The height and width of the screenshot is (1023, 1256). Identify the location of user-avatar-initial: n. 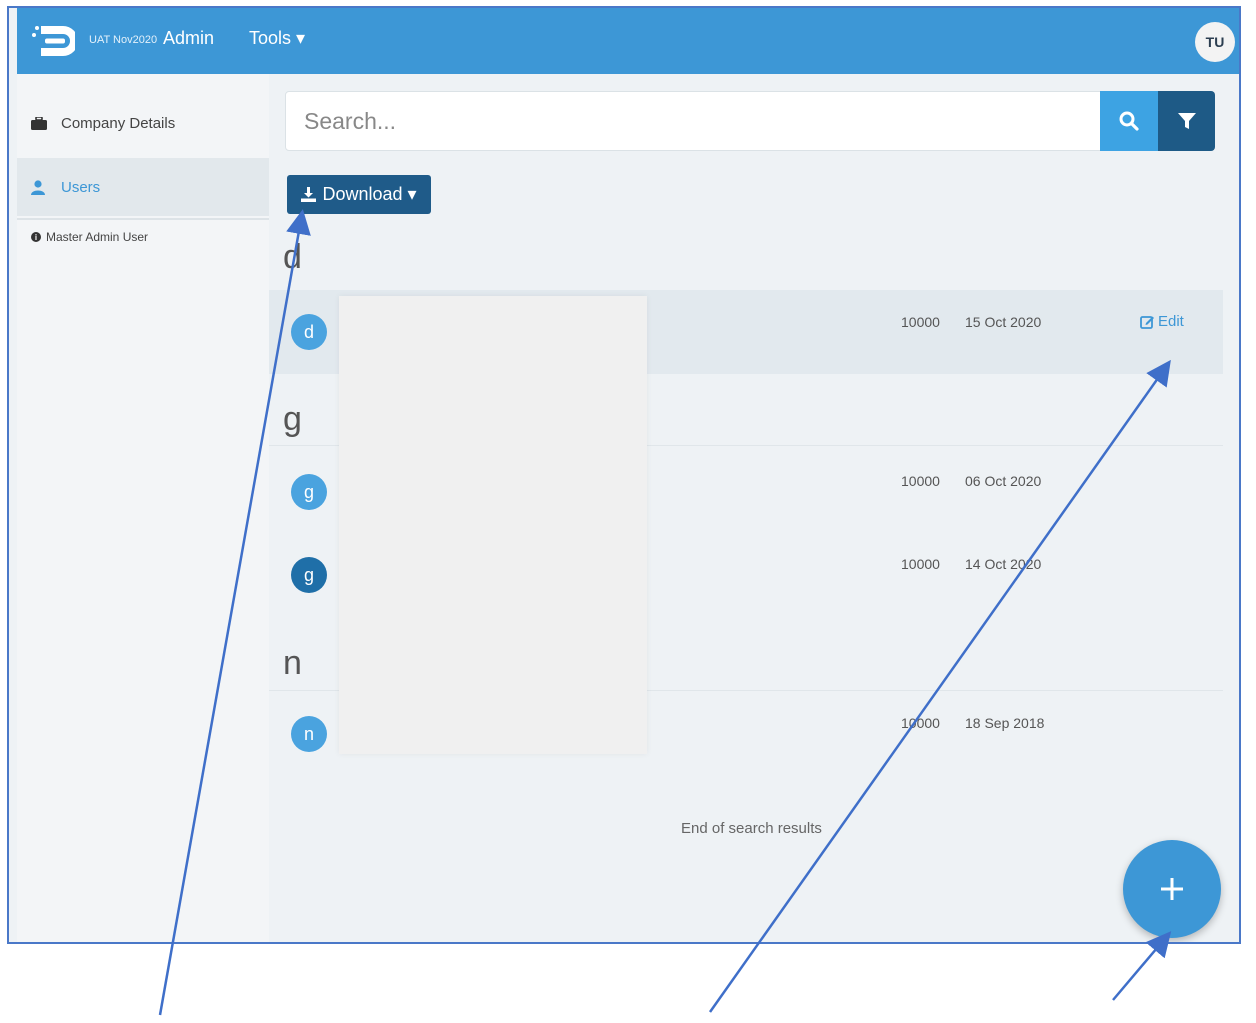
(309, 734).